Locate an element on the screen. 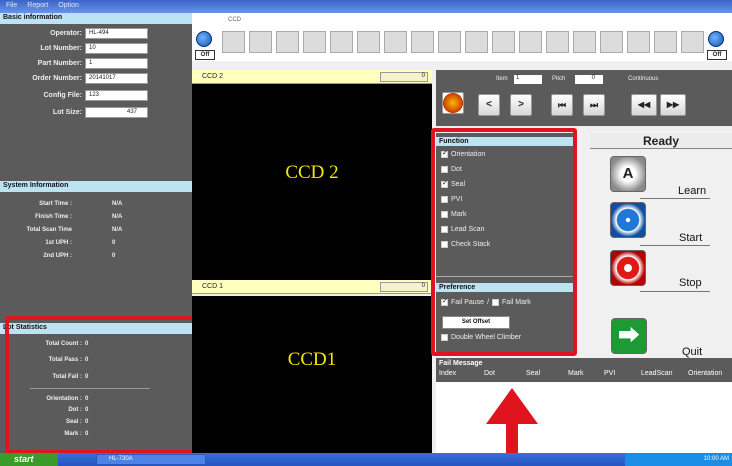 Image resolution: width=732 pixels, height=466 pixels. learn-underline is located at coordinates (675, 198).